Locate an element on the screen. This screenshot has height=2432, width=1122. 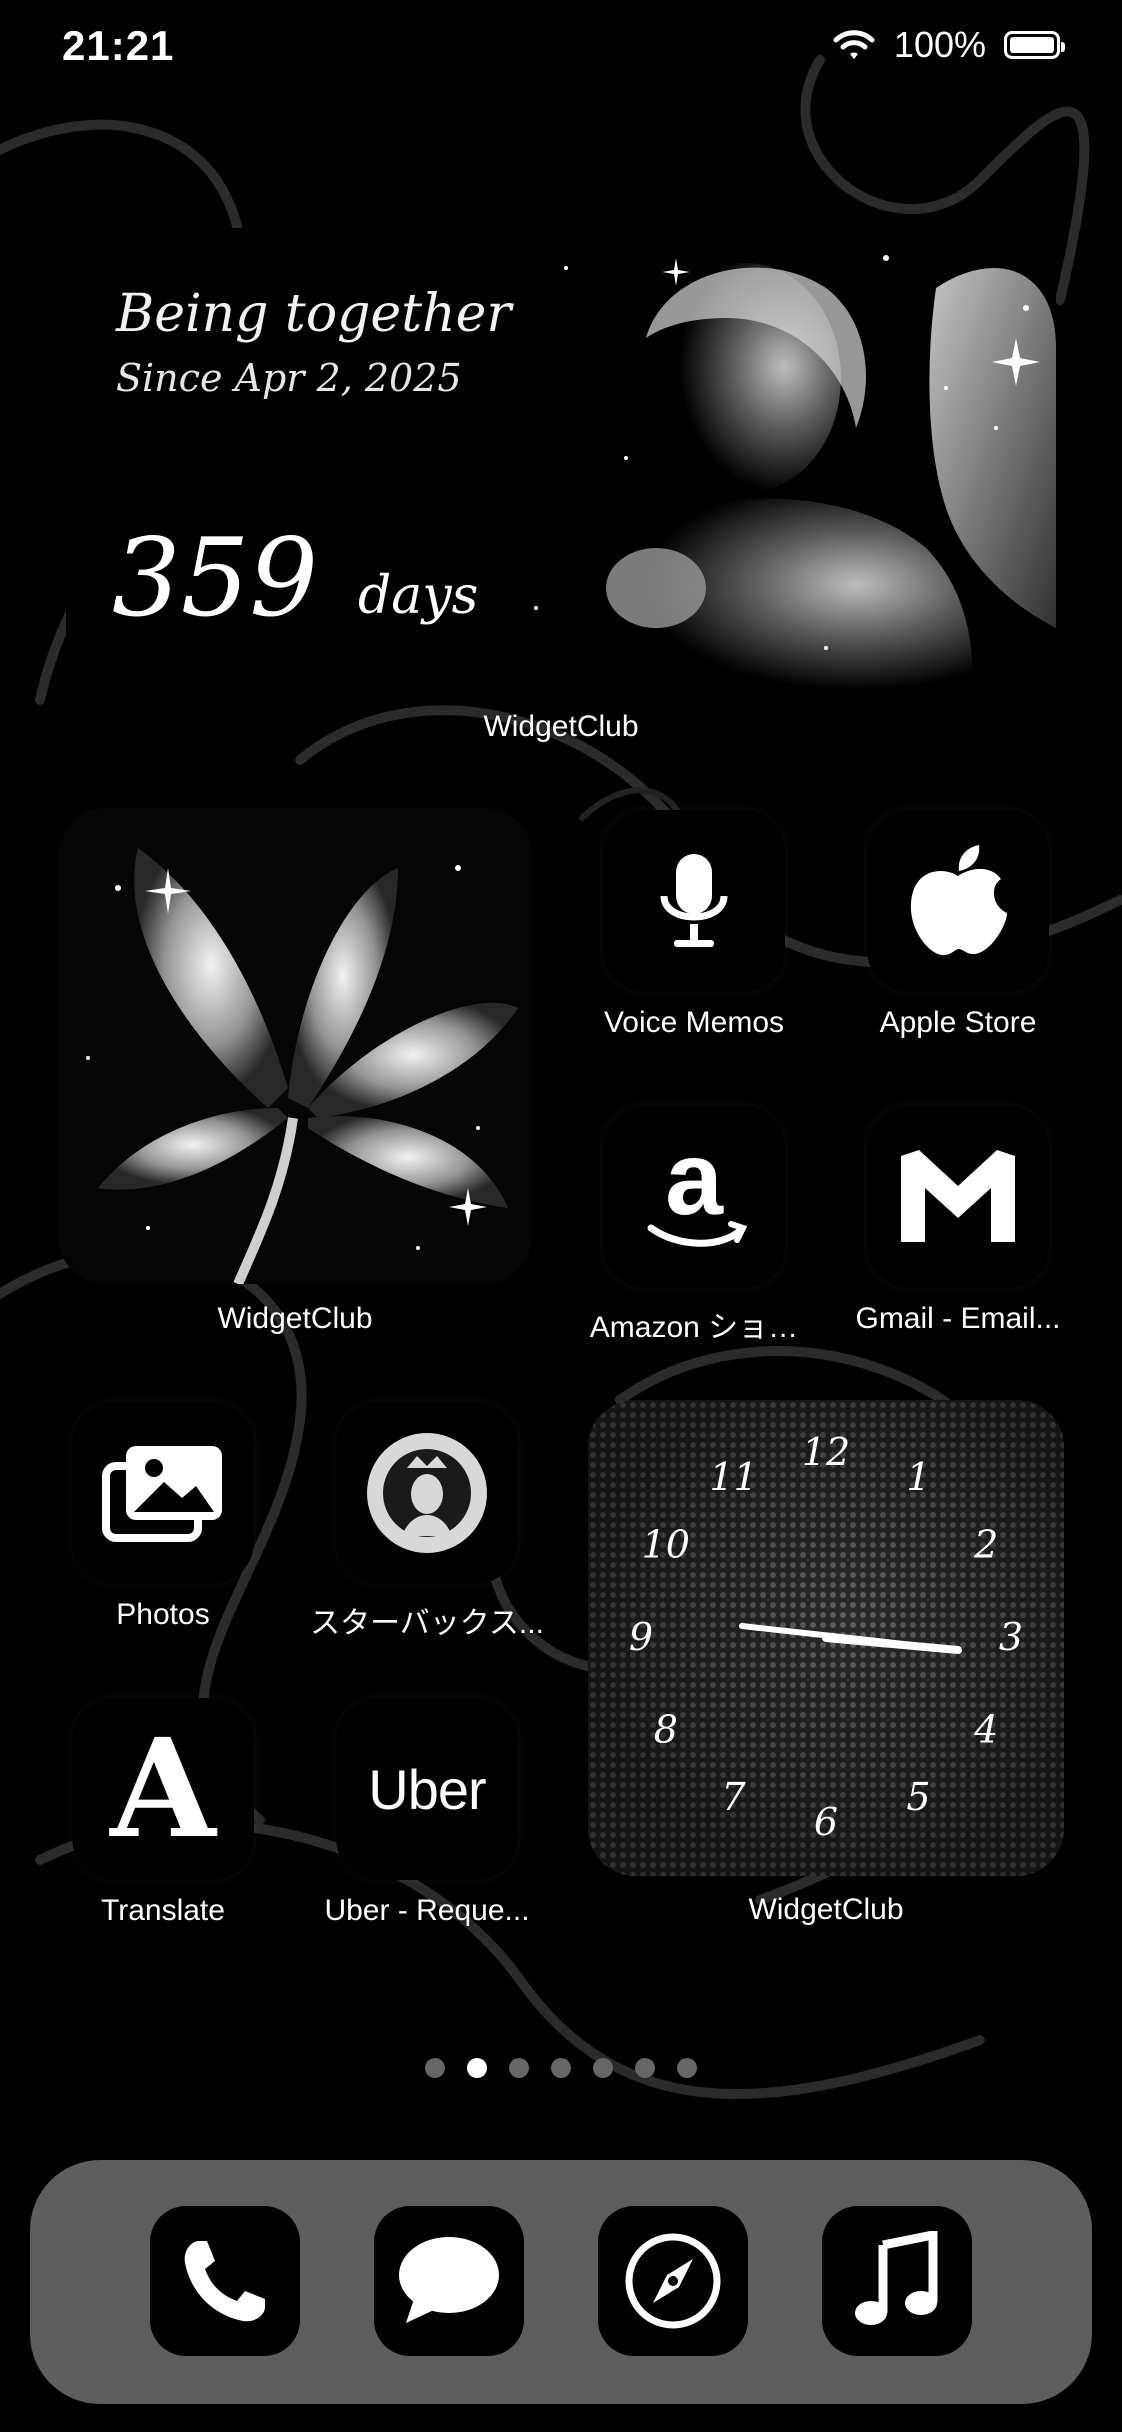
music-note-icon is located at coordinates (896, 2278).